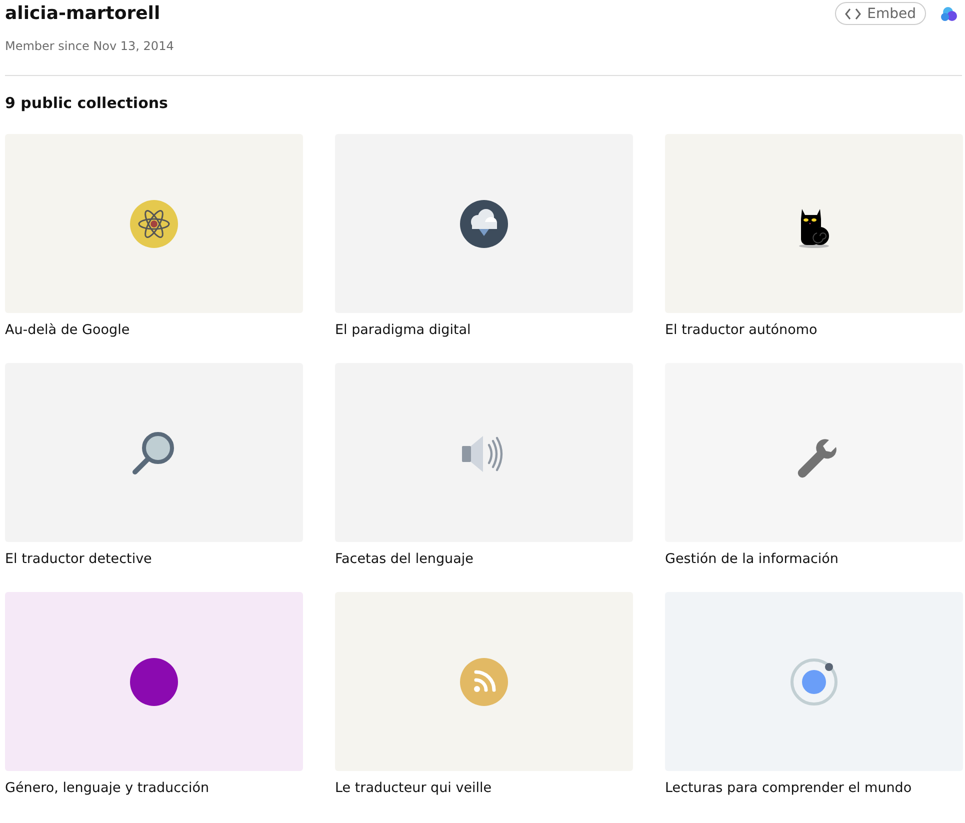  I want to click on circle-icon, so click(154, 681).